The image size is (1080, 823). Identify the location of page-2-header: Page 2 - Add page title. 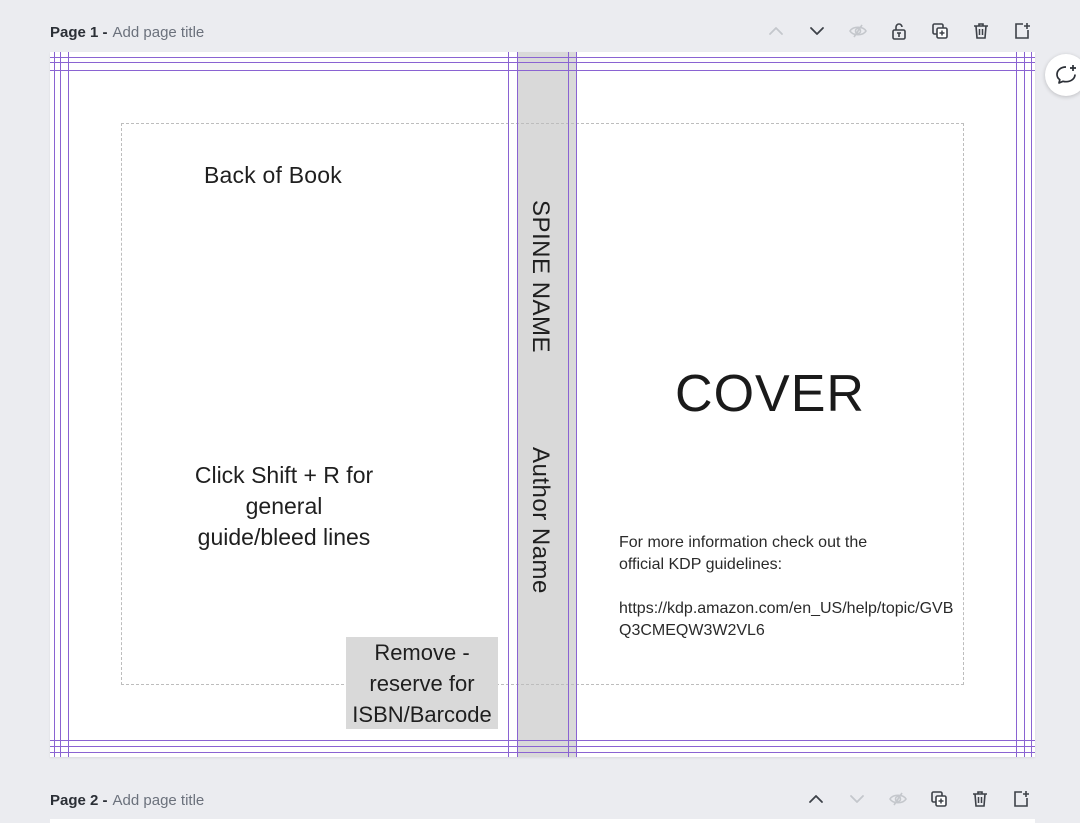
(127, 800).